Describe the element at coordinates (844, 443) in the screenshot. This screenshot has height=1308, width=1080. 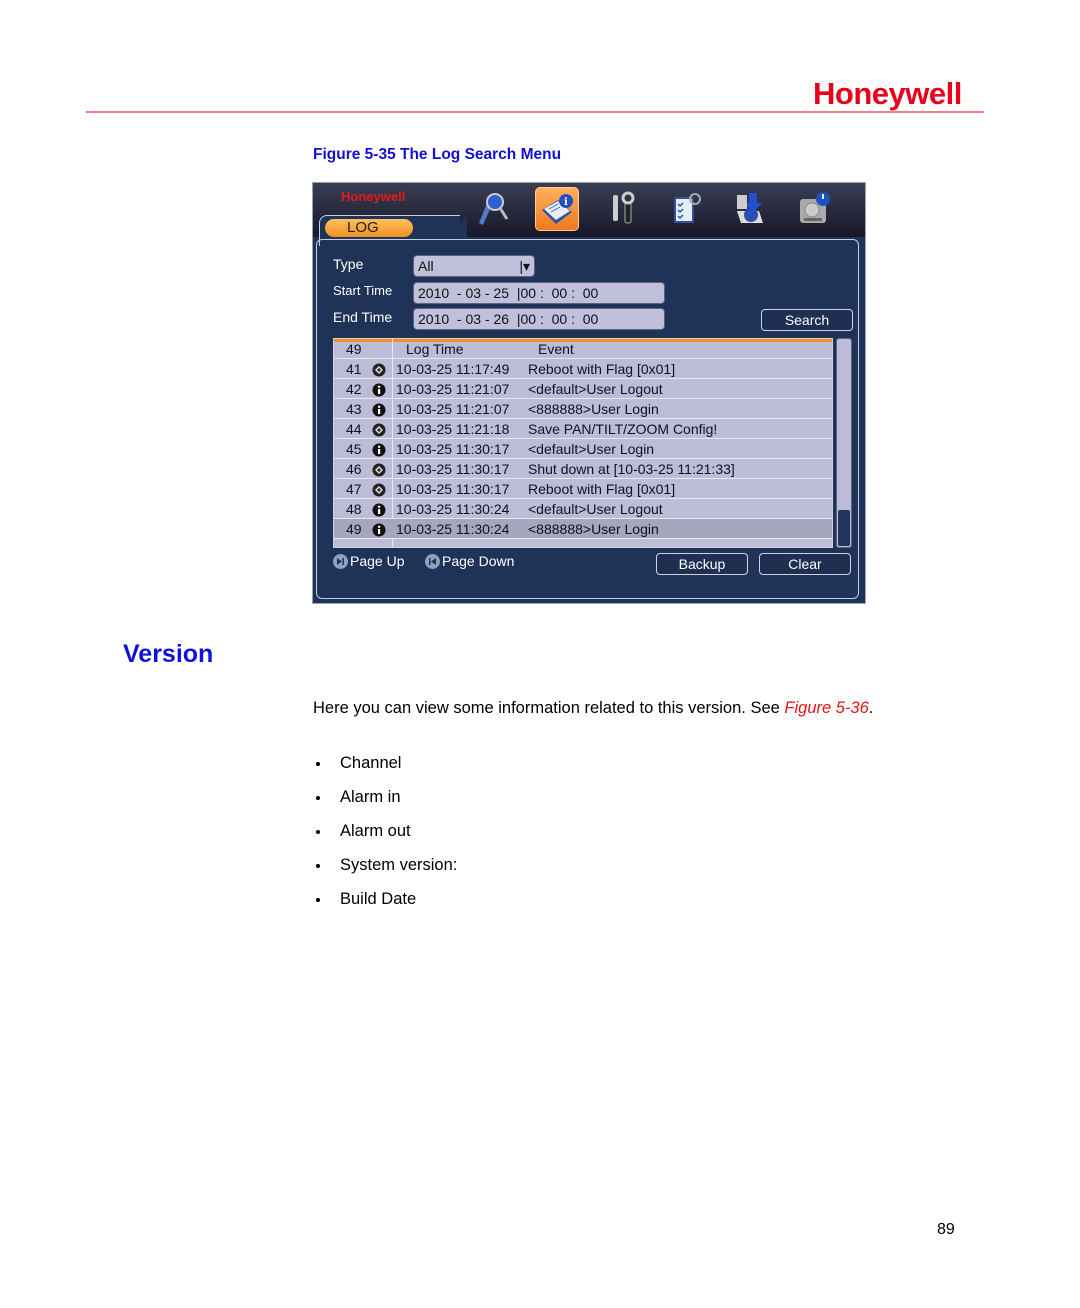
I see `log-scrollbar` at that location.